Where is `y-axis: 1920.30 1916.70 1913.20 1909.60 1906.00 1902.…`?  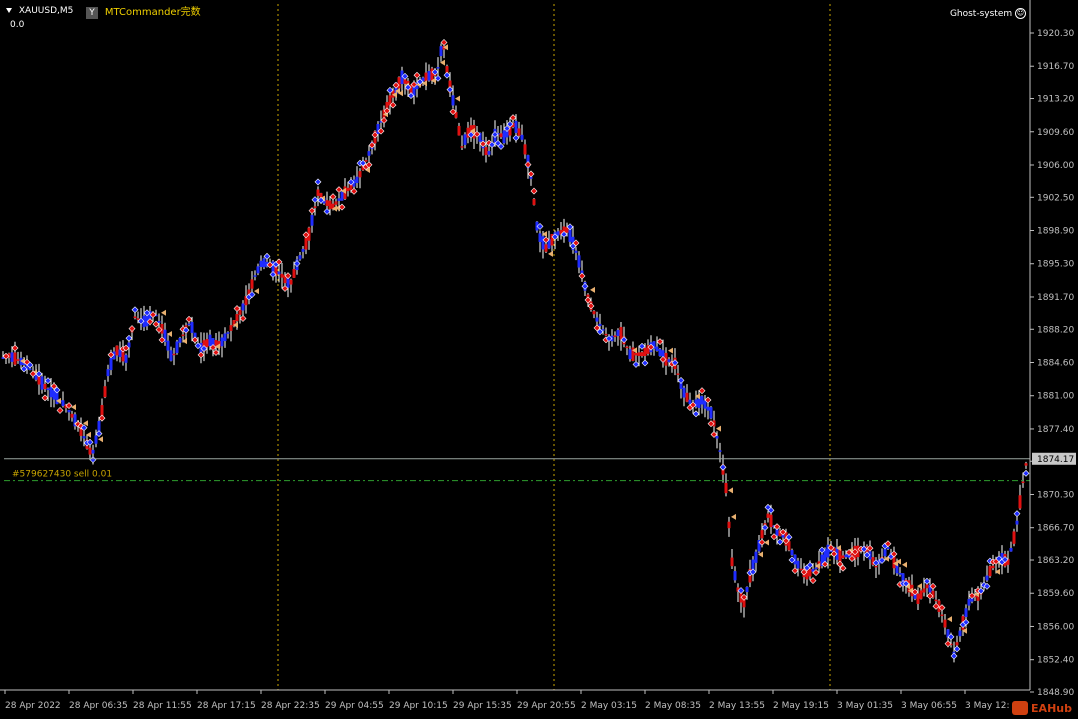
y-axis: 1920.30 1916.70 1913.20 1909.60 1906.00 1902.… is located at coordinates (1052, 363).